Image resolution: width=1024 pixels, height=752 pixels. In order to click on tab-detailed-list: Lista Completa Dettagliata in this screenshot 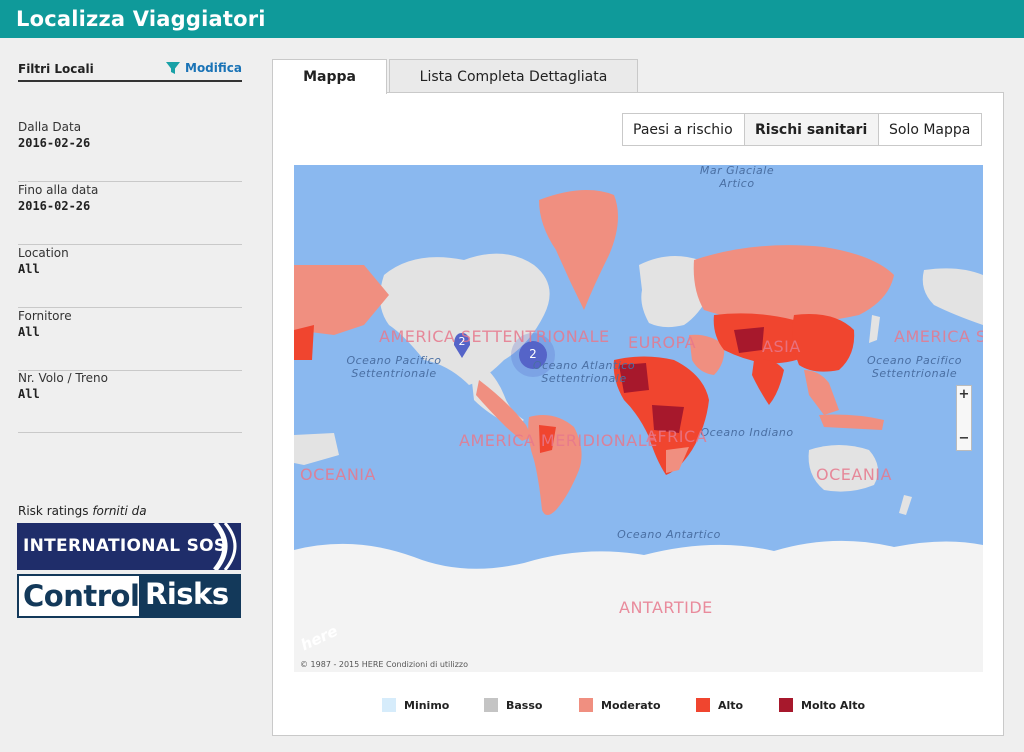, I will do `click(513, 76)`.